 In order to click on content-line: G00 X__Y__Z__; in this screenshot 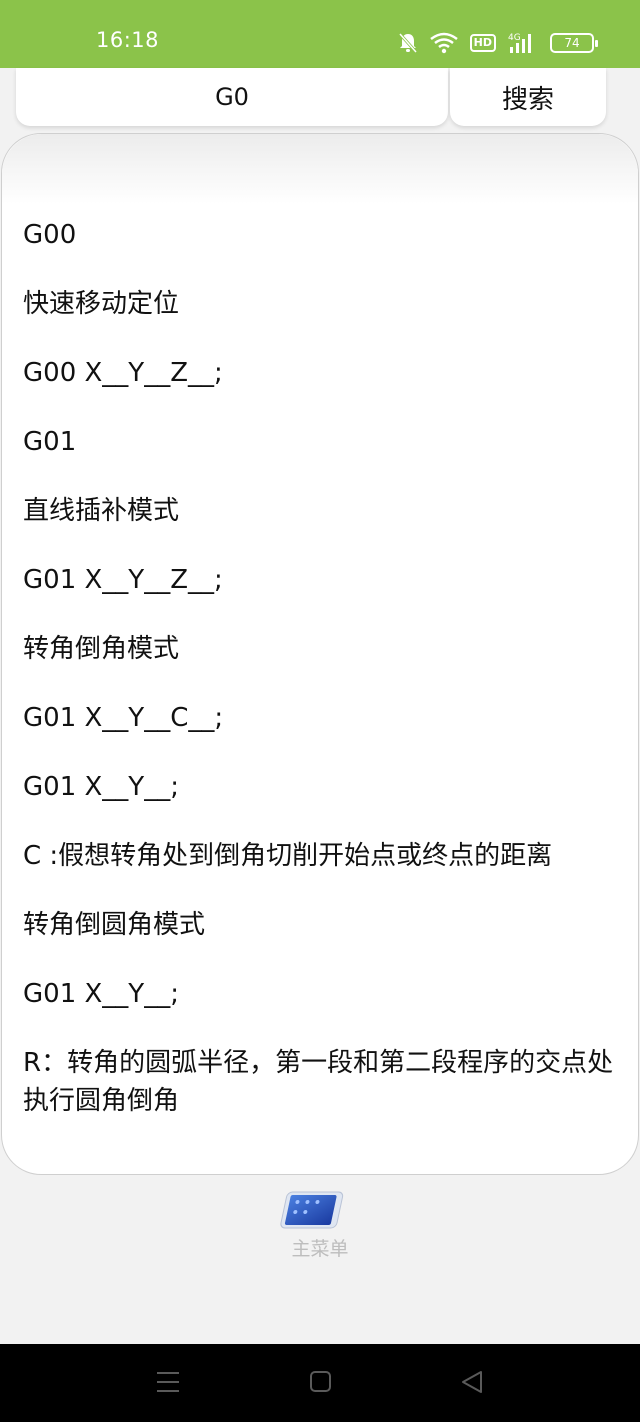, I will do `click(123, 373)`.